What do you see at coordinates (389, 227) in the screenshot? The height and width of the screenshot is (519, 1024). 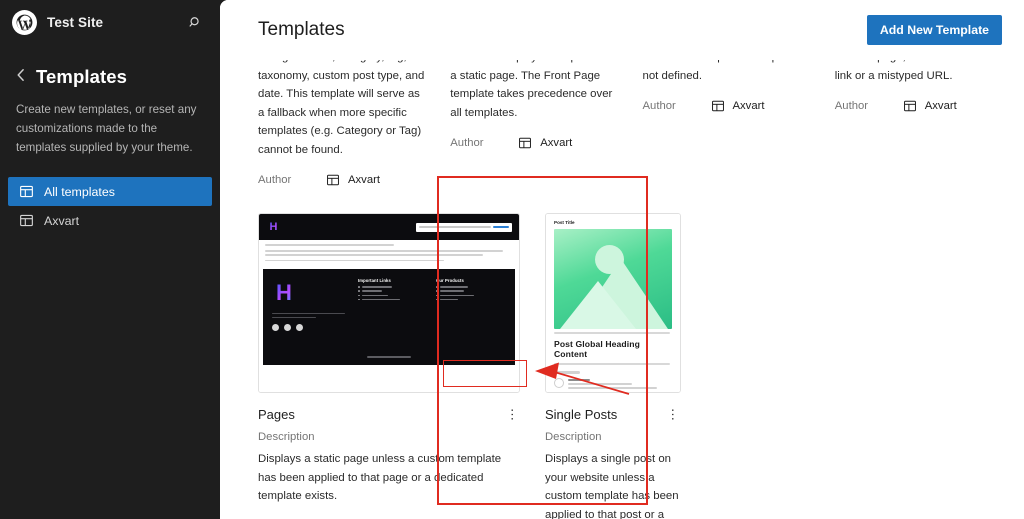 I see `preview-navbar: H` at bounding box center [389, 227].